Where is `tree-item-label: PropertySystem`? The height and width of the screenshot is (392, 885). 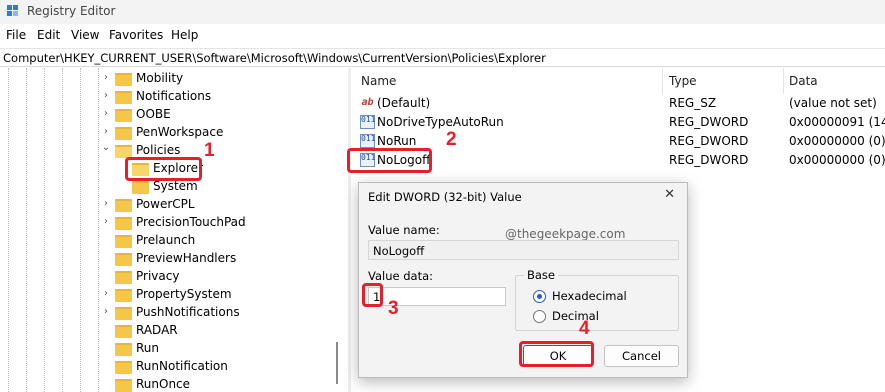 tree-item-label: PropertySystem is located at coordinates (184, 294).